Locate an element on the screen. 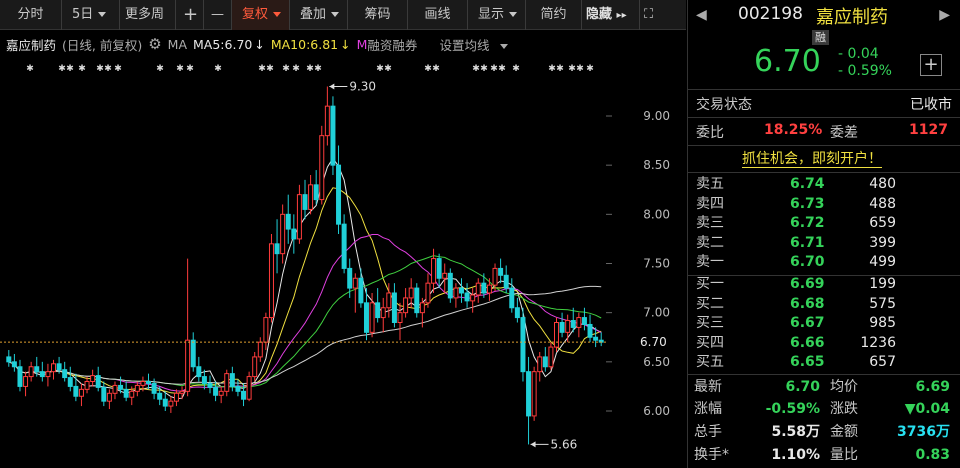  prev-stock-icon: ◀ is located at coordinates (701, 15).